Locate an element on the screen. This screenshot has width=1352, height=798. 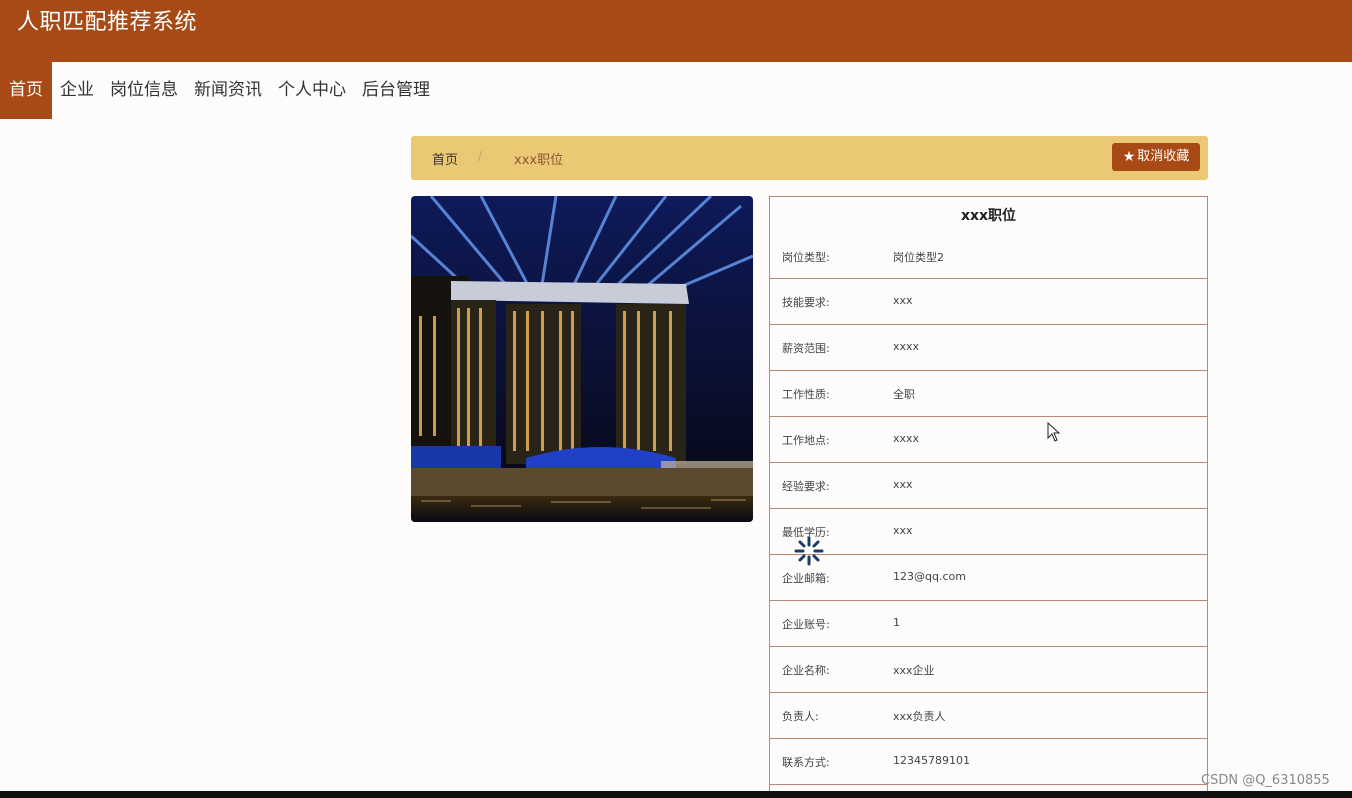
nav-item-admin: 后台管理 is located at coordinates (396, 90).